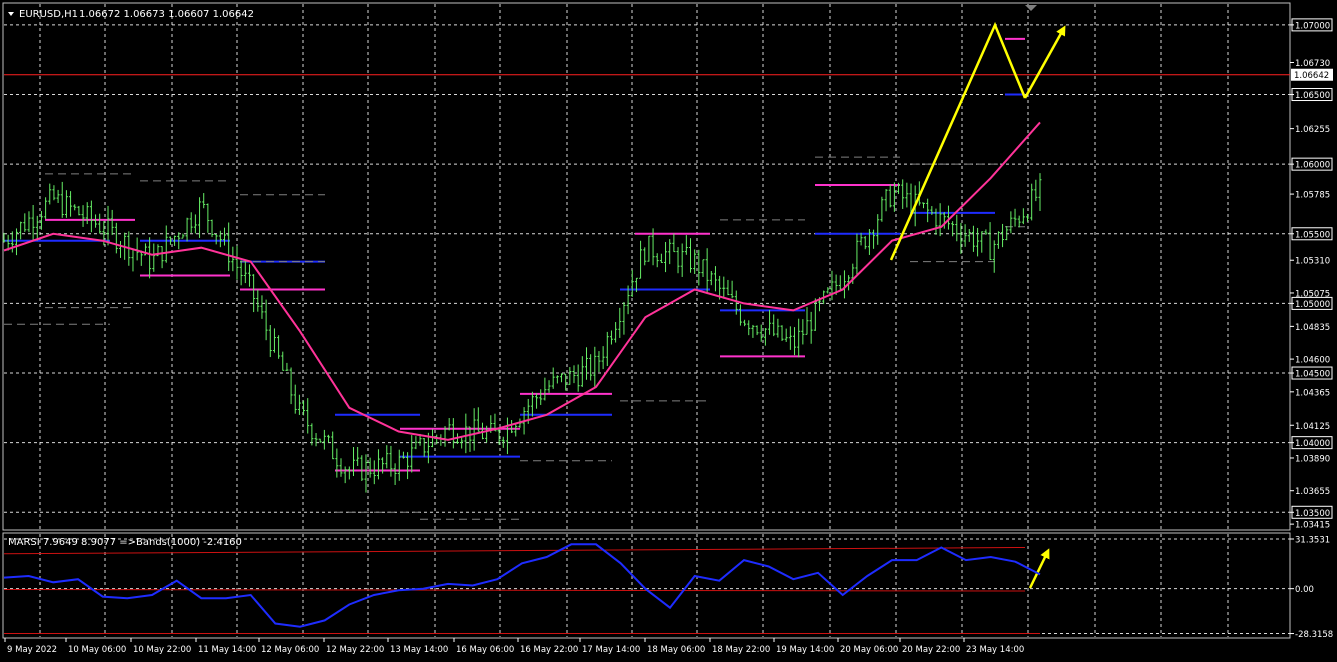  What do you see at coordinates (1312, 328) in the screenshot?
I see `price-label-10: 1.04835` at bounding box center [1312, 328].